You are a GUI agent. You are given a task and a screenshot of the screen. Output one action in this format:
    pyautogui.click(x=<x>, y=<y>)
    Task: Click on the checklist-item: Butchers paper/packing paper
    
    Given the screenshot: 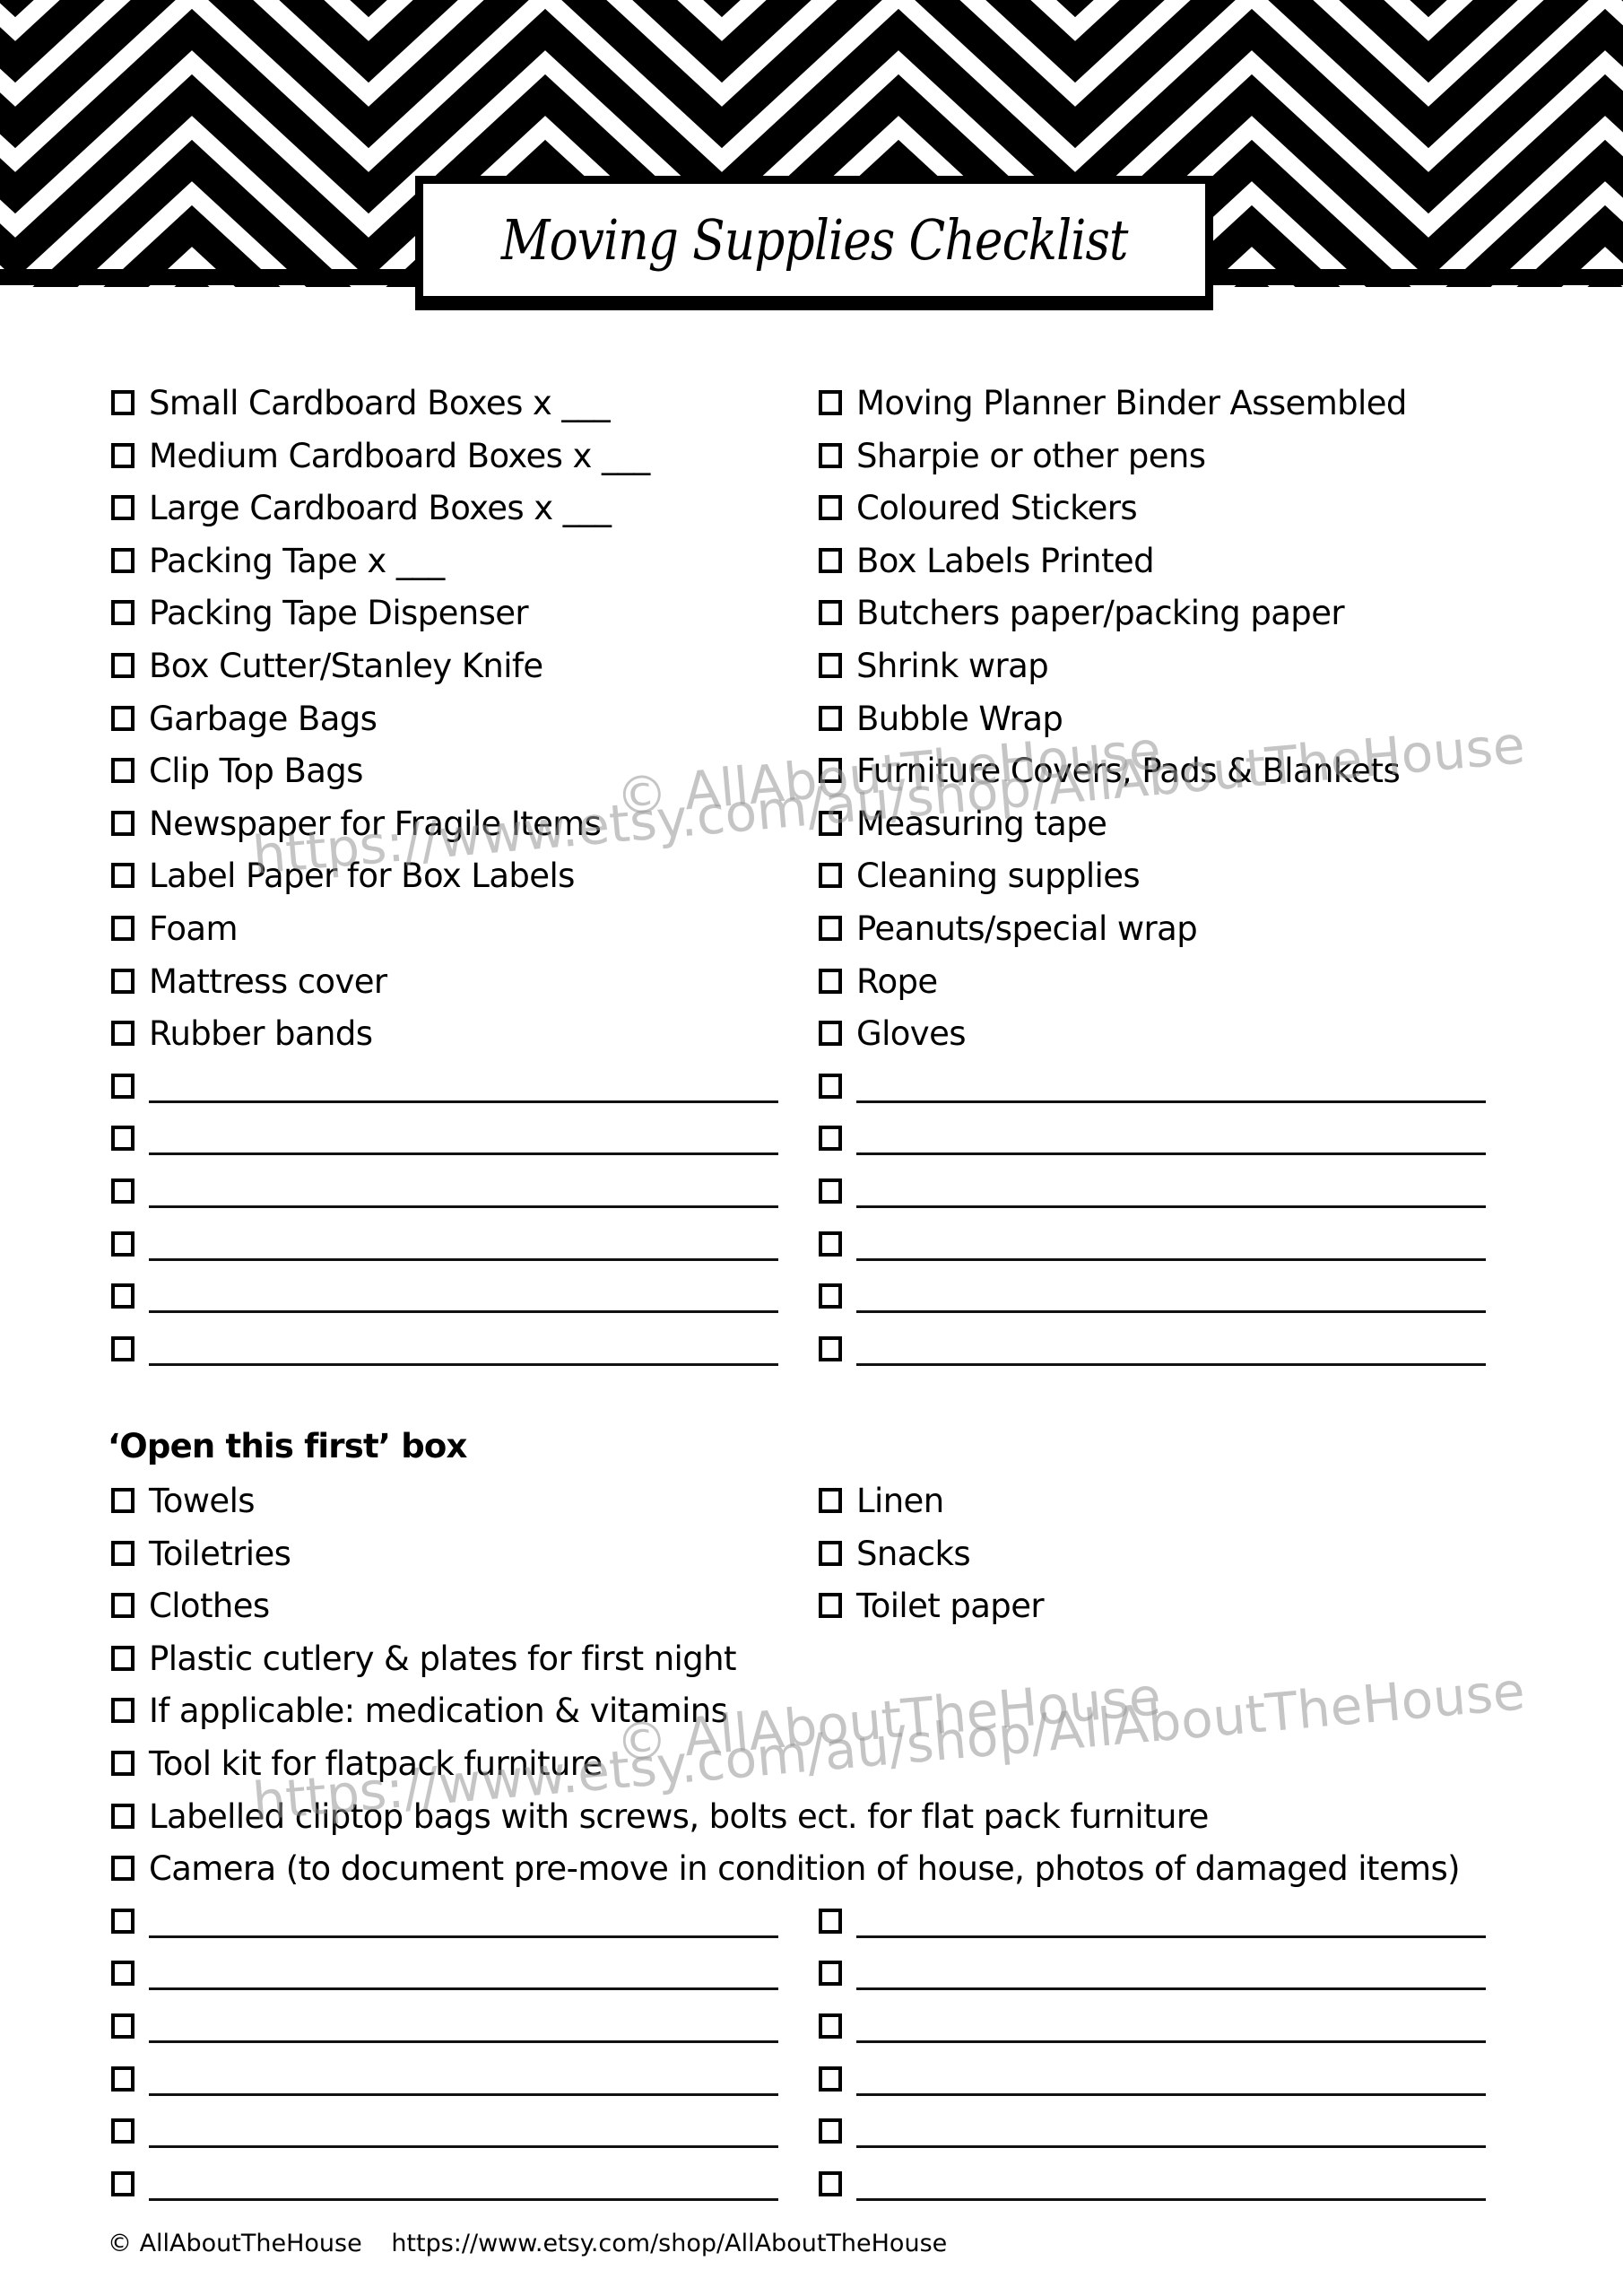 What is the action you would take?
    pyautogui.click(x=1082, y=612)
    